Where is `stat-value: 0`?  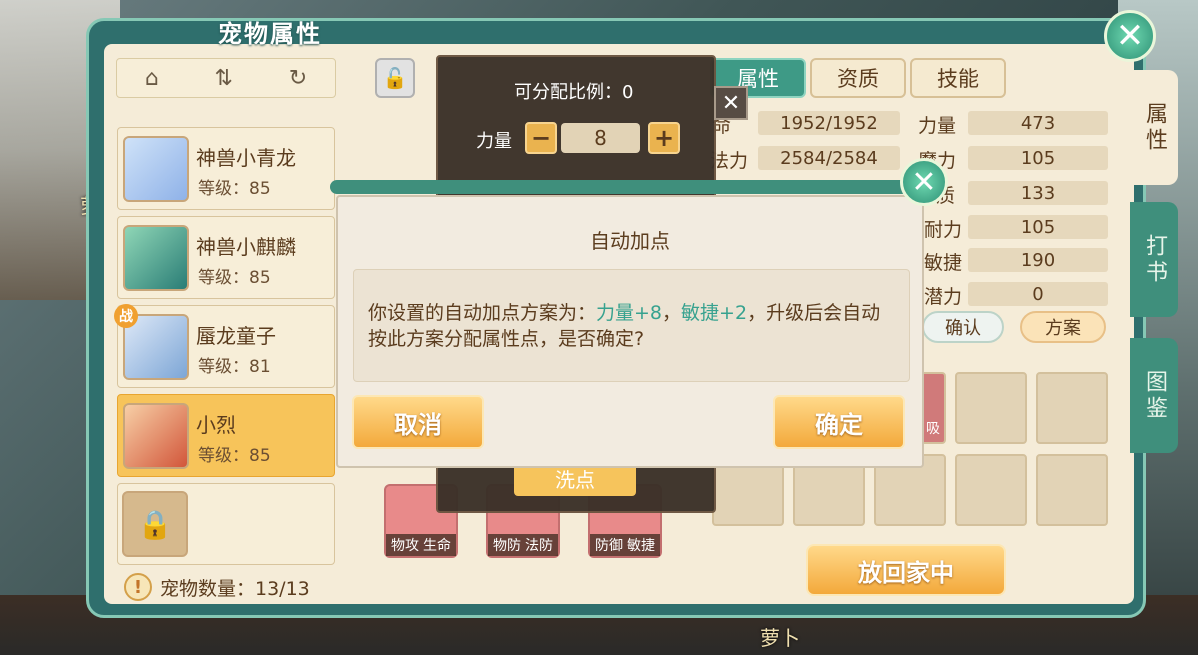 stat-value: 0 is located at coordinates (1038, 294).